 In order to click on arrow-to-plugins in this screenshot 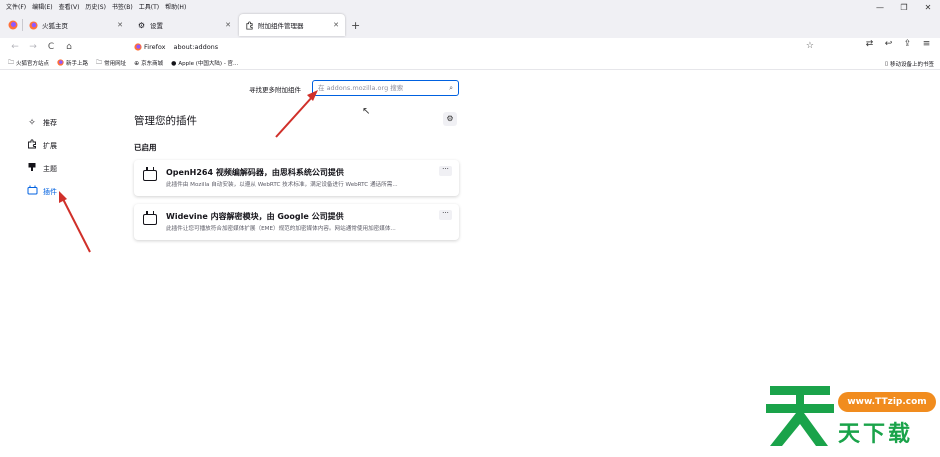, I will do `click(75, 222)`.